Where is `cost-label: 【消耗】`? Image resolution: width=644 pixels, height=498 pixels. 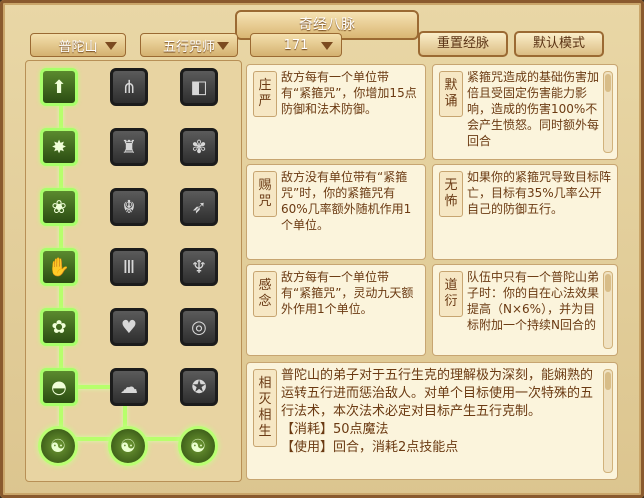
cost-label: 【消耗】 is located at coordinates (307, 429).